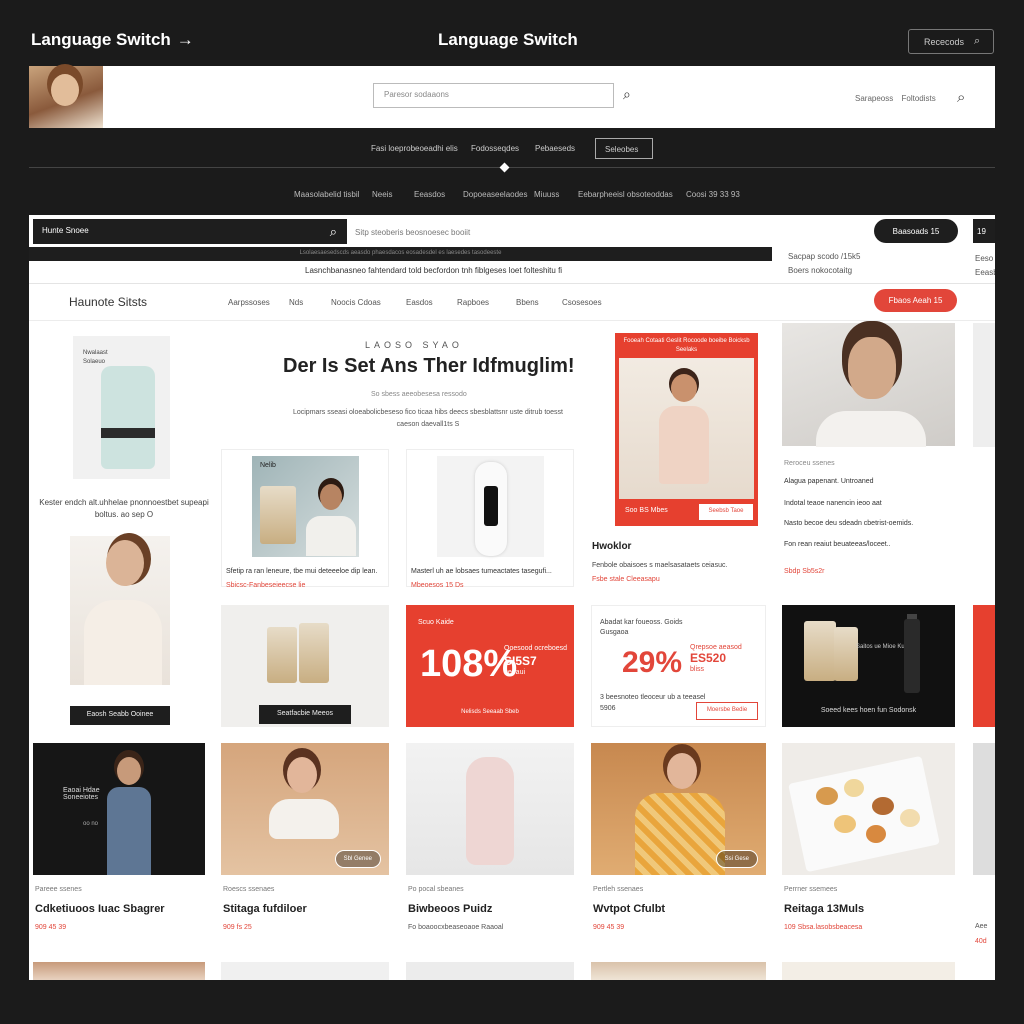 Image resolution: width=1024 pixels, height=1024 pixels. Describe the element at coordinates (414, 148) in the screenshot. I see `nav-item-1: Fasi loeprobeoeadhi elis` at that location.